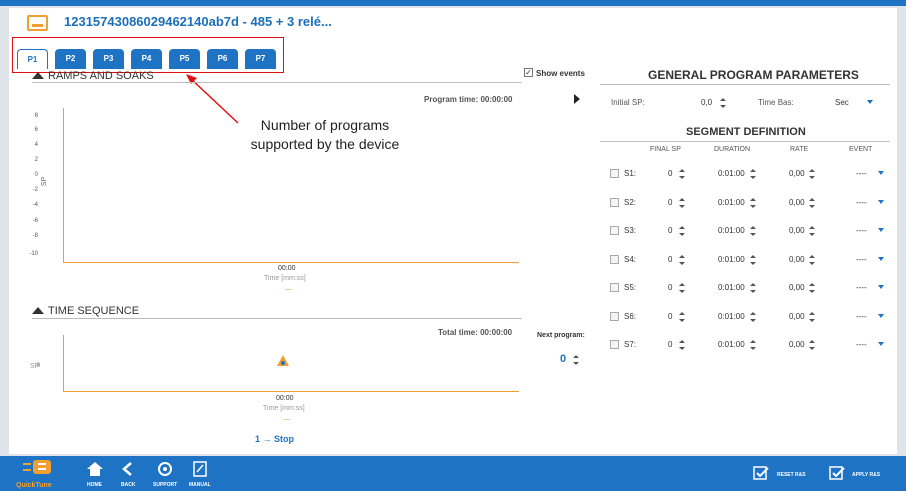 The image size is (906, 491). Describe the element at coordinates (753, 75) in the screenshot. I see `general-params-title: GENERAL PROGRAM PARAMETERS` at that location.